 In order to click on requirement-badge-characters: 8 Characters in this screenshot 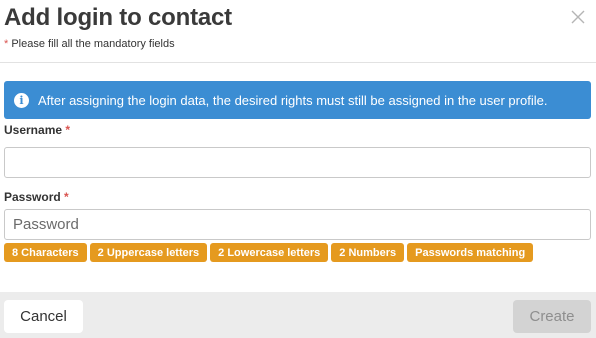, I will do `click(45, 252)`.